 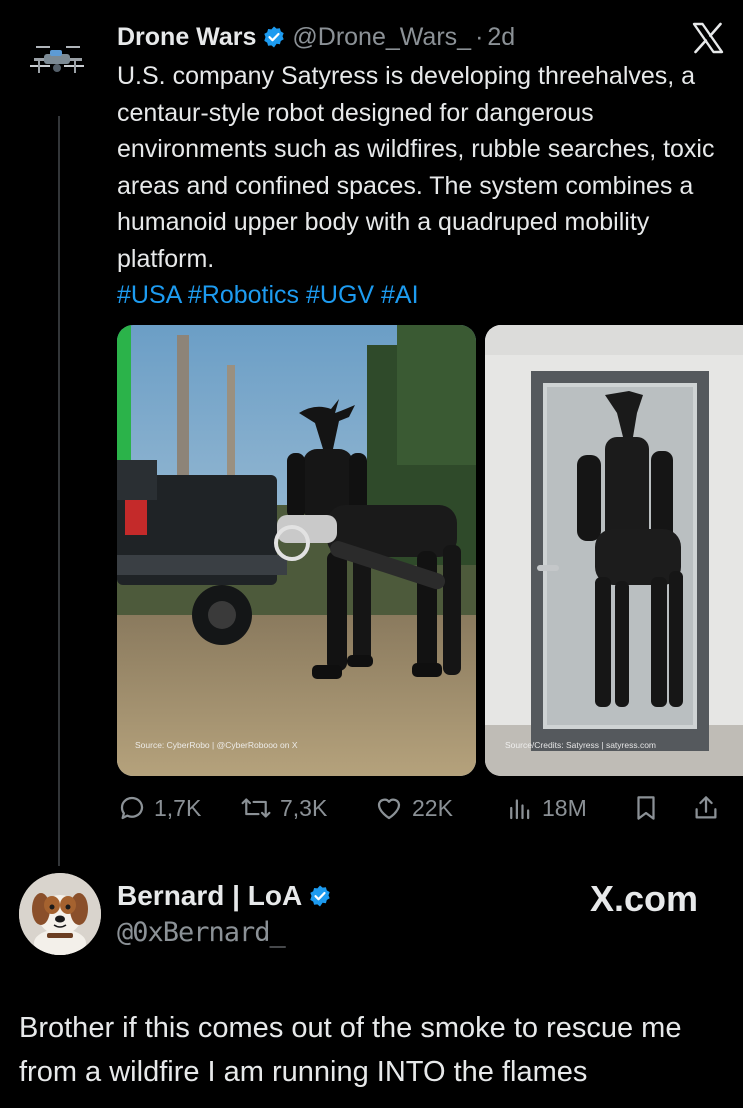 What do you see at coordinates (644, 898) in the screenshot?
I see `xcom-watermark: X.com` at bounding box center [644, 898].